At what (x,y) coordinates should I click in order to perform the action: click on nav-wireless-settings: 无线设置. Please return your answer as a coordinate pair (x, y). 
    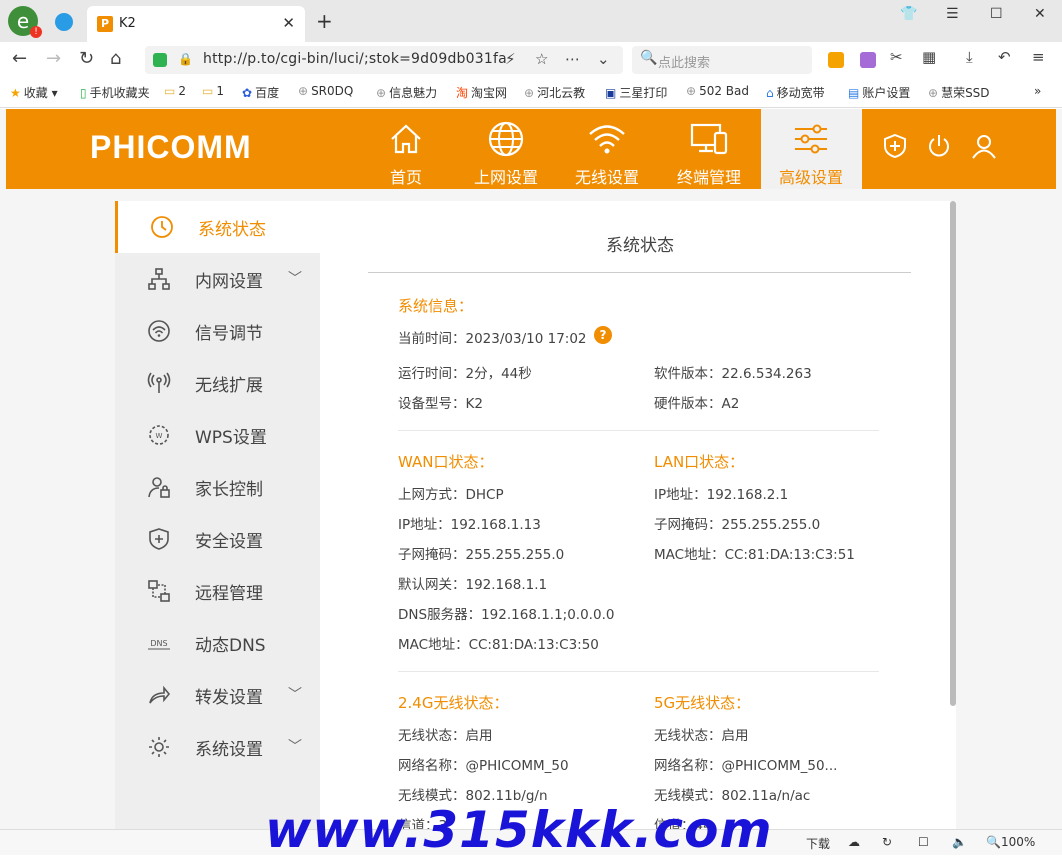
    Looking at the image, I should click on (607, 149).